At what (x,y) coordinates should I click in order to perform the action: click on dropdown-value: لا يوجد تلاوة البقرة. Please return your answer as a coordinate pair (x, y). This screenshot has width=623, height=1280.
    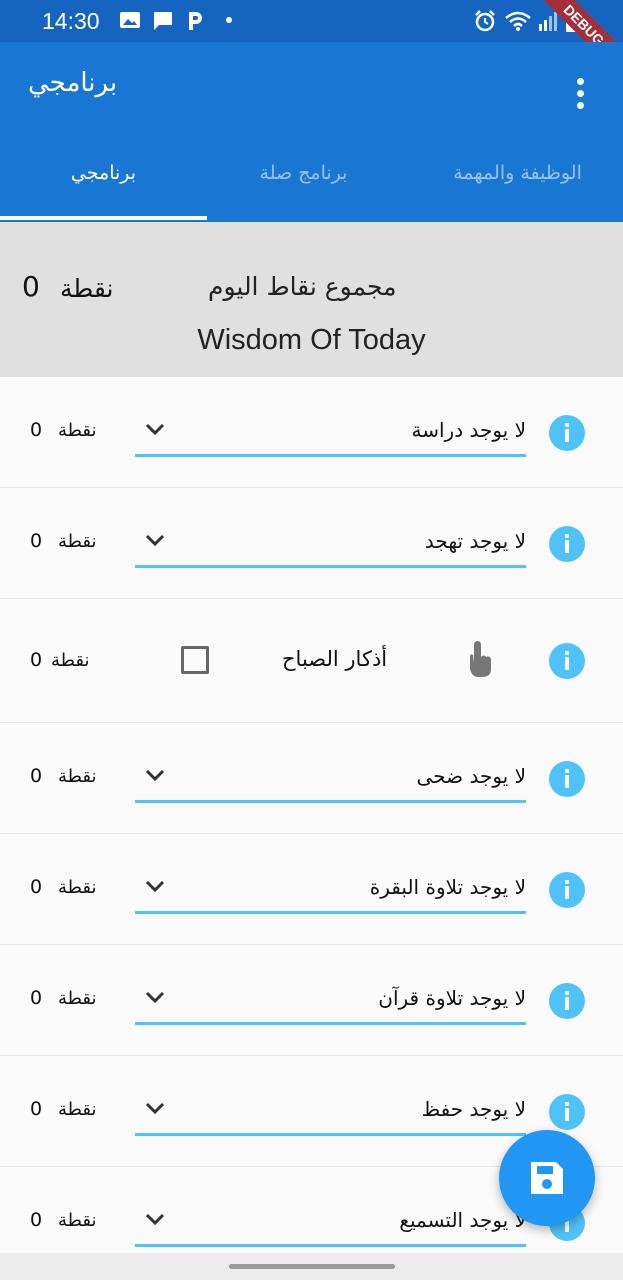
    Looking at the image, I should click on (447, 887).